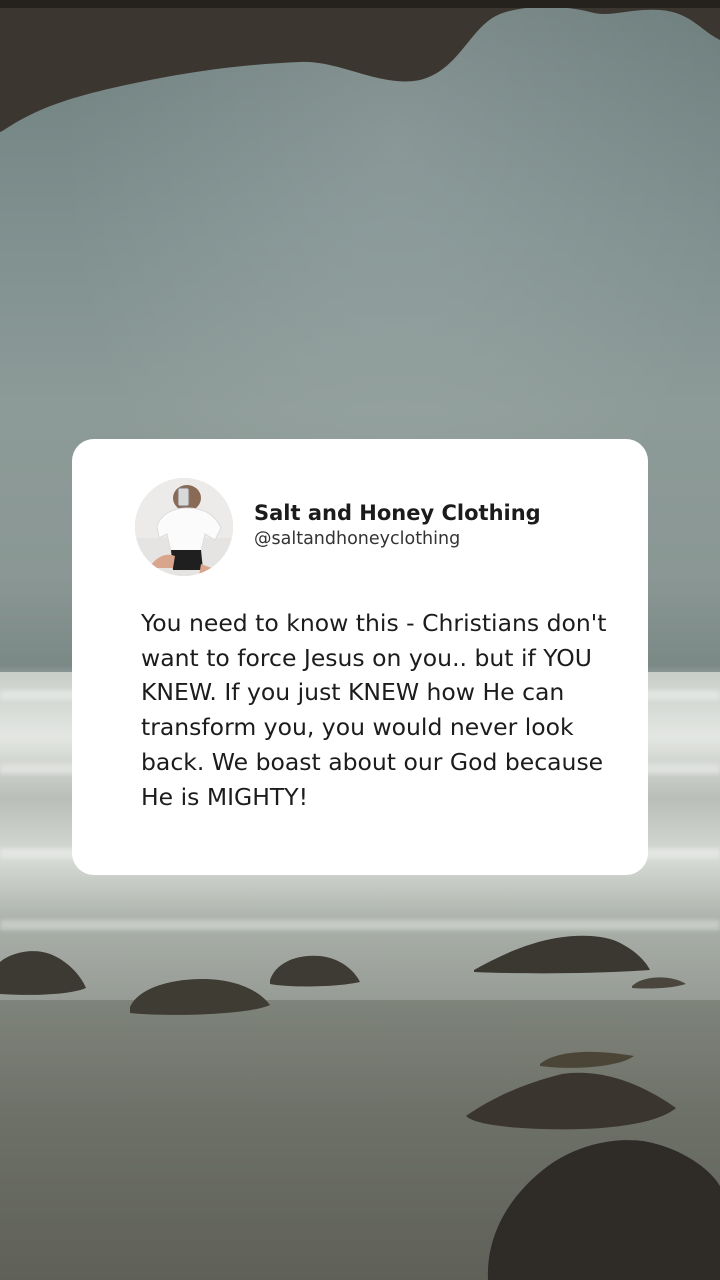 The image size is (720, 1280). I want to click on author-handle: @saltandhoneyclothing, so click(357, 539).